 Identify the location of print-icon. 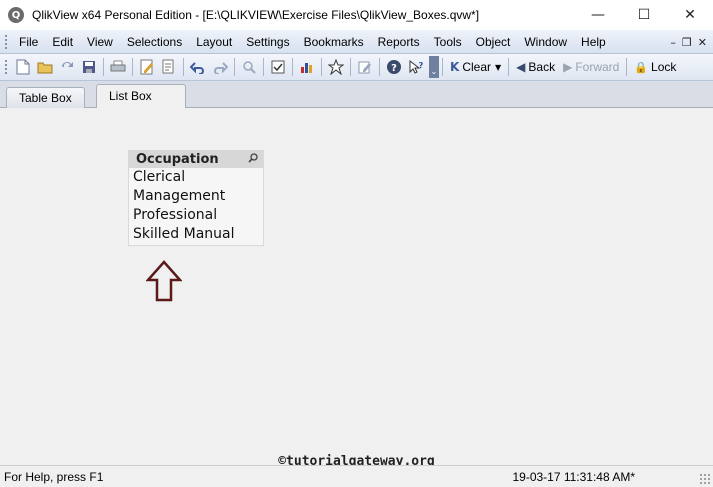
(118, 67).